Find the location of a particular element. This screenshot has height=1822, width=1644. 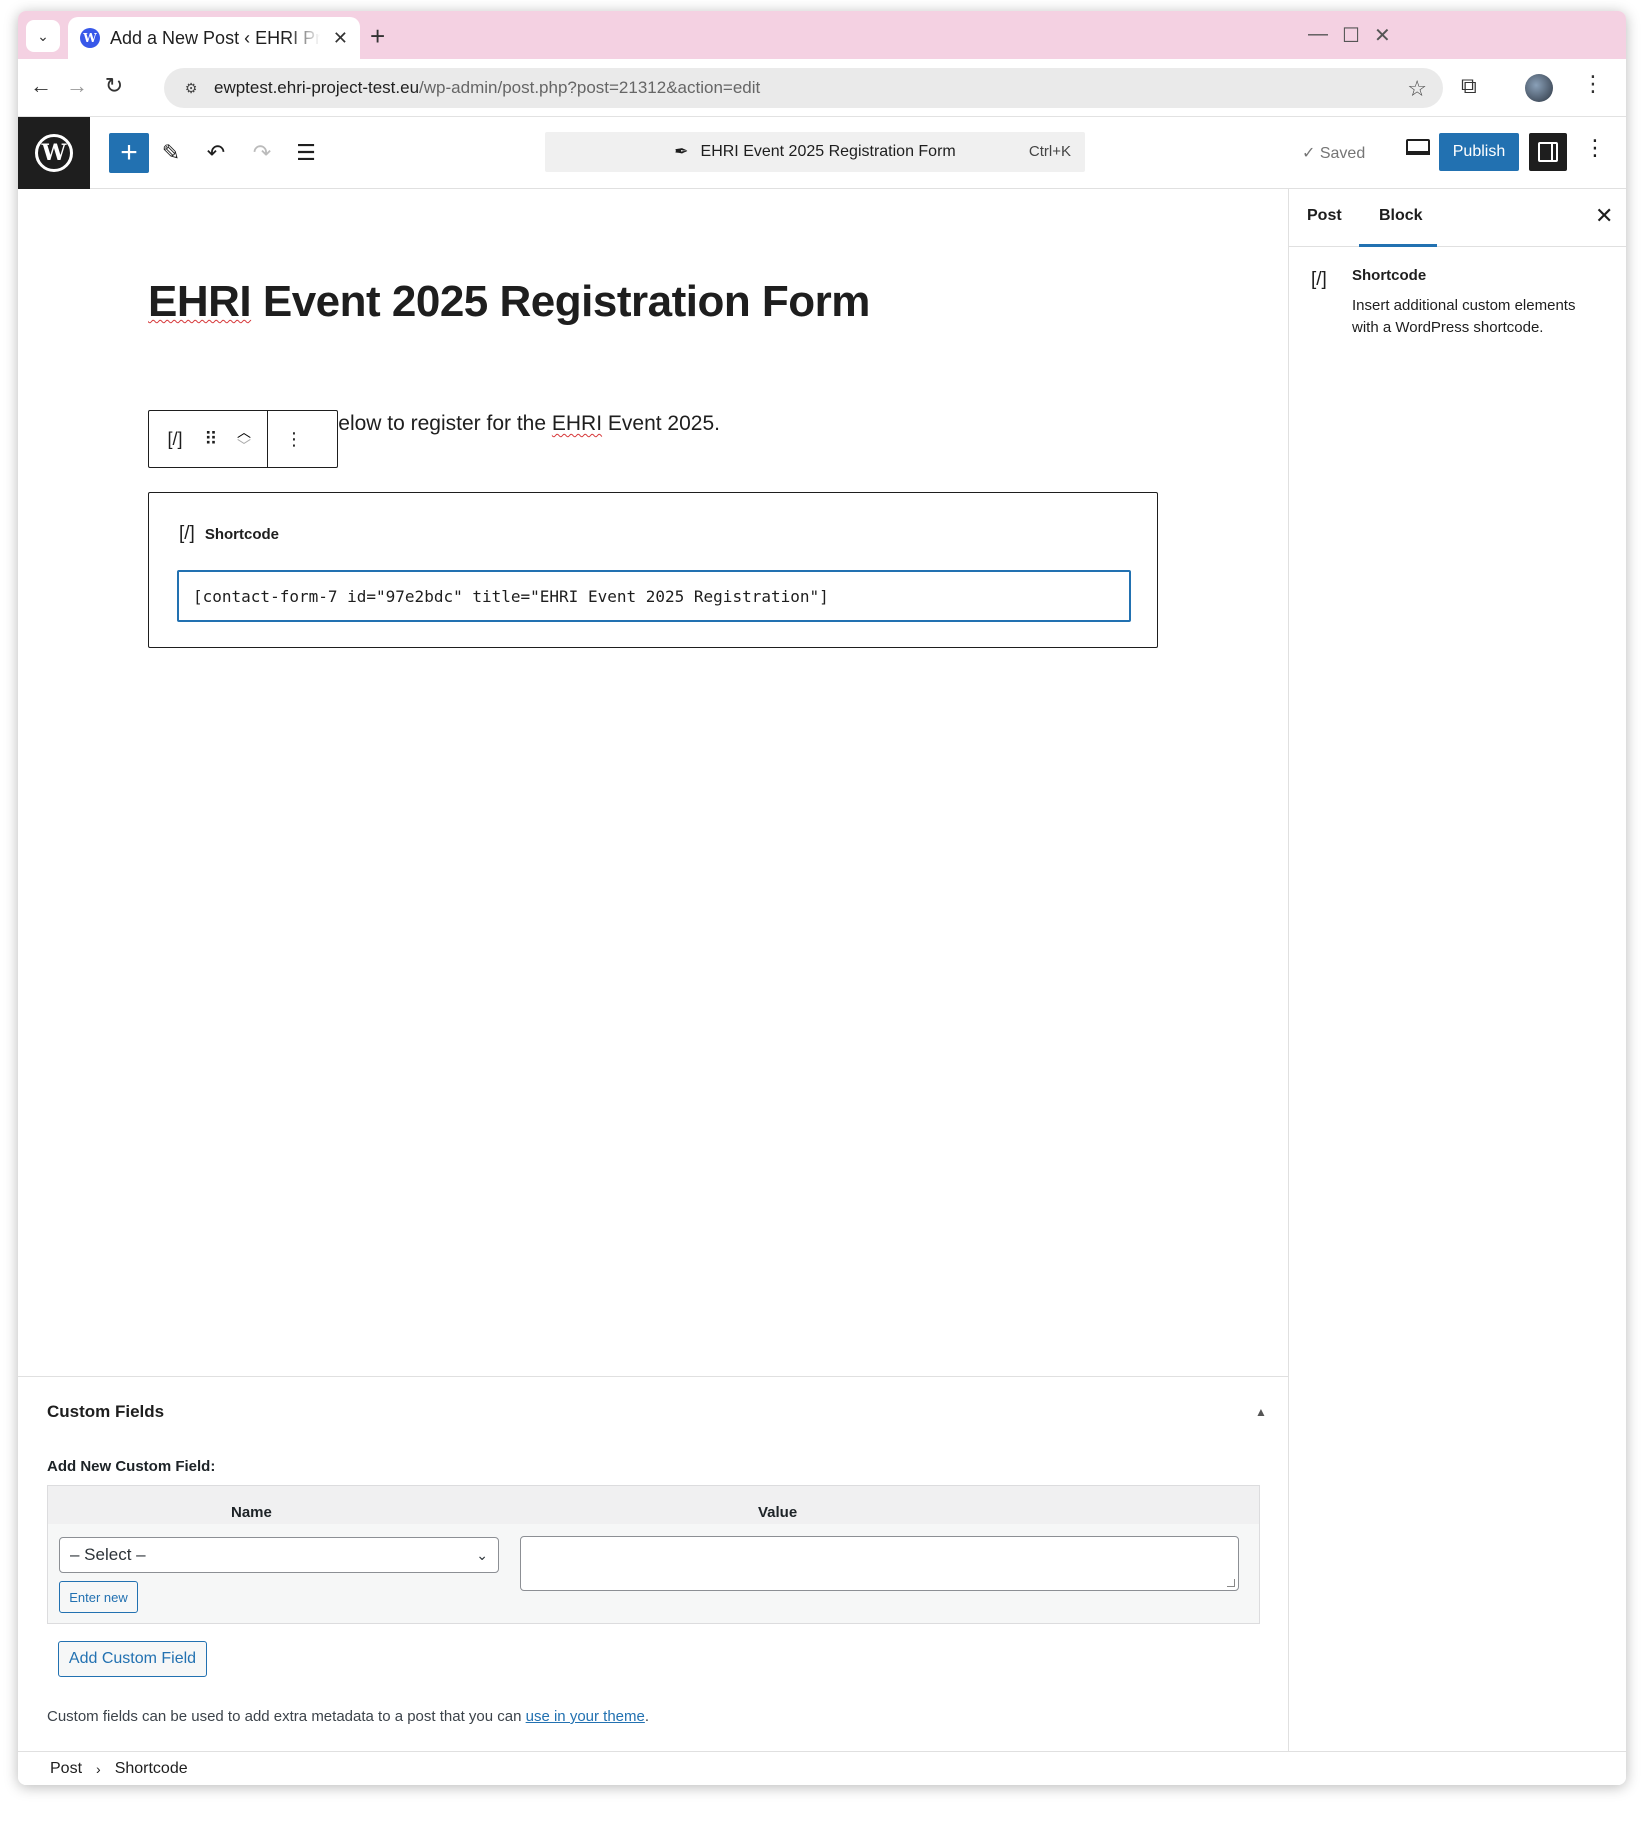

collapse-toggle-icon: ▲ is located at coordinates (1261, 1412).